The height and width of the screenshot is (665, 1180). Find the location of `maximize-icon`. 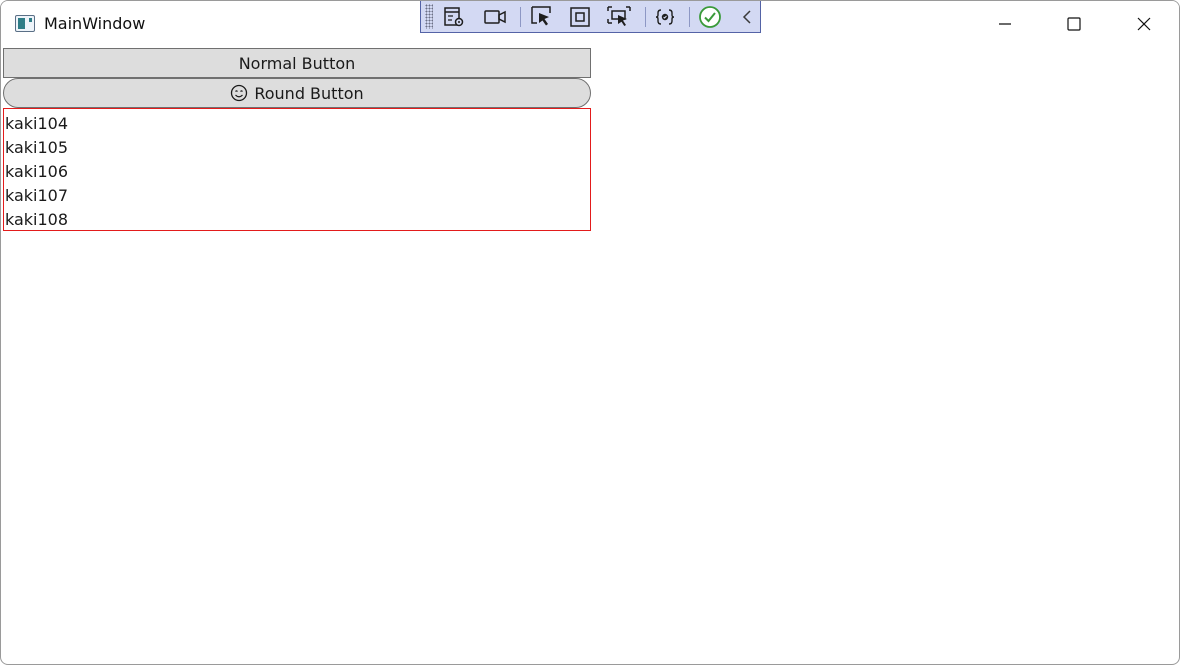

maximize-icon is located at coordinates (1074, 24).